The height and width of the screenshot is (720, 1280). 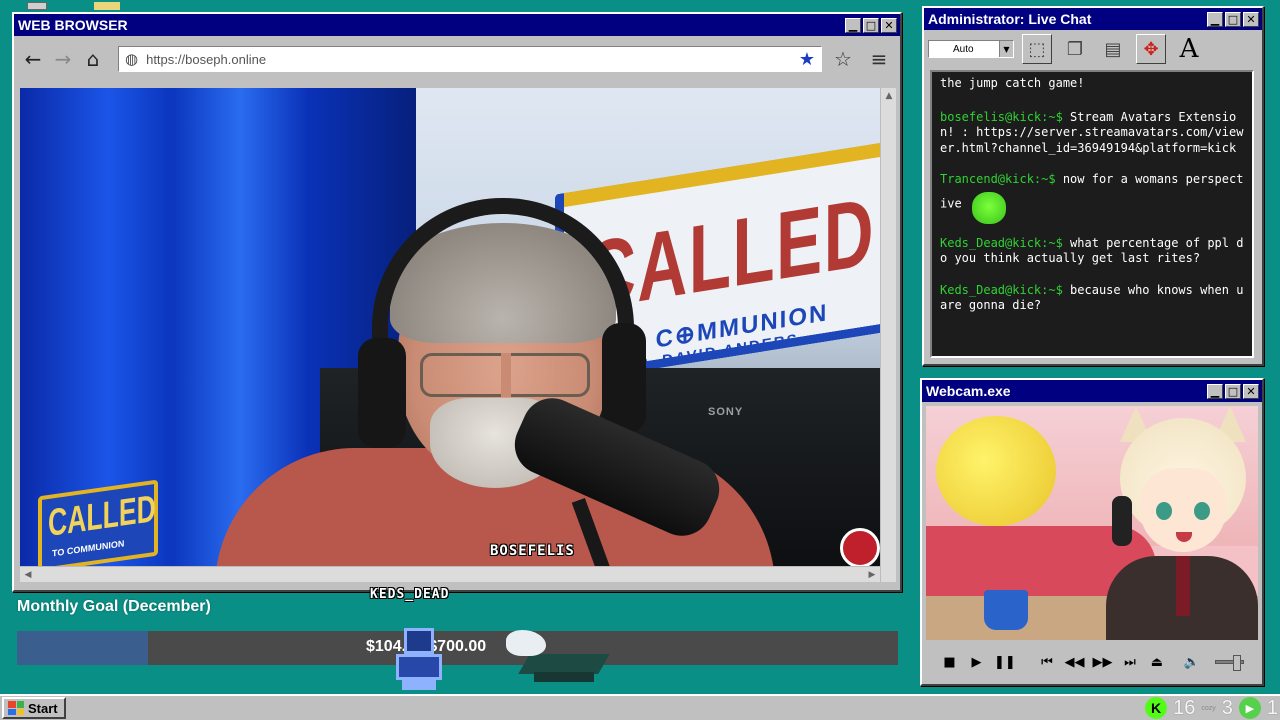 What do you see at coordinates (16, 708) in the screenshot?
I see `windows-logo-icon` at bounding box center [16, 708].